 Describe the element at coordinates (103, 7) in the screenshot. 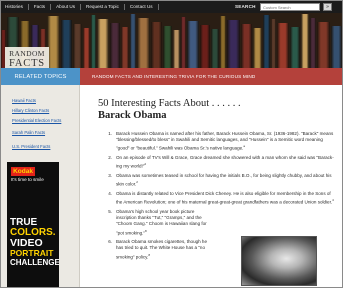

I see `nav-request-a-topic: Request a Topic` at that location.